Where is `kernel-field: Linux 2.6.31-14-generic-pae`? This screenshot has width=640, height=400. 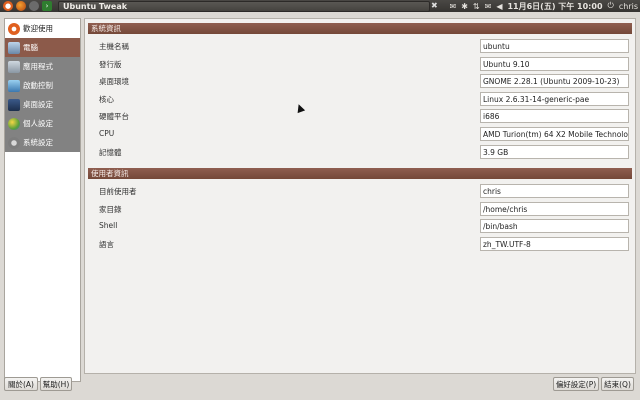 kernel-field: Linux 2.6.31-14-generic-pae is located at coordinates (554, 99).